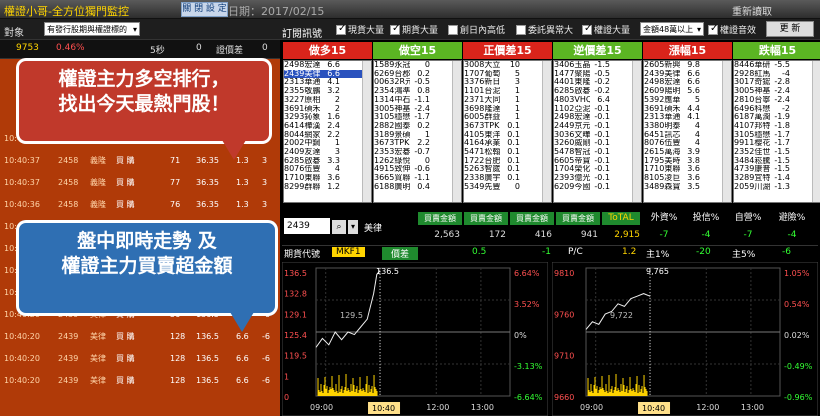 The height and width of the screenshot is (416, 820). What do you see at coordinates (797, 273) in the screenshot?
I see `y-tick-right: 1.05%` at bounding box center [797, 273].